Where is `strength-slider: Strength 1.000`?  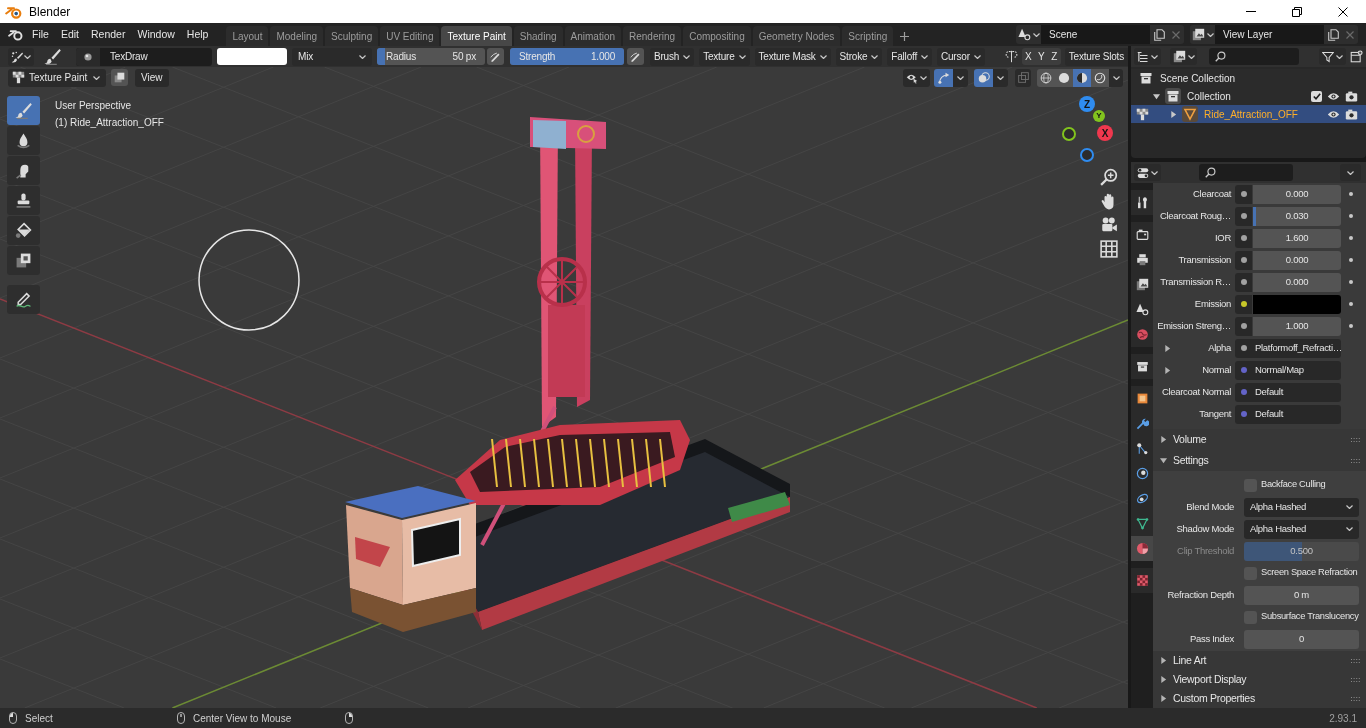
strength-slider: Strength 1.000 is located at coordinates (567, 56).